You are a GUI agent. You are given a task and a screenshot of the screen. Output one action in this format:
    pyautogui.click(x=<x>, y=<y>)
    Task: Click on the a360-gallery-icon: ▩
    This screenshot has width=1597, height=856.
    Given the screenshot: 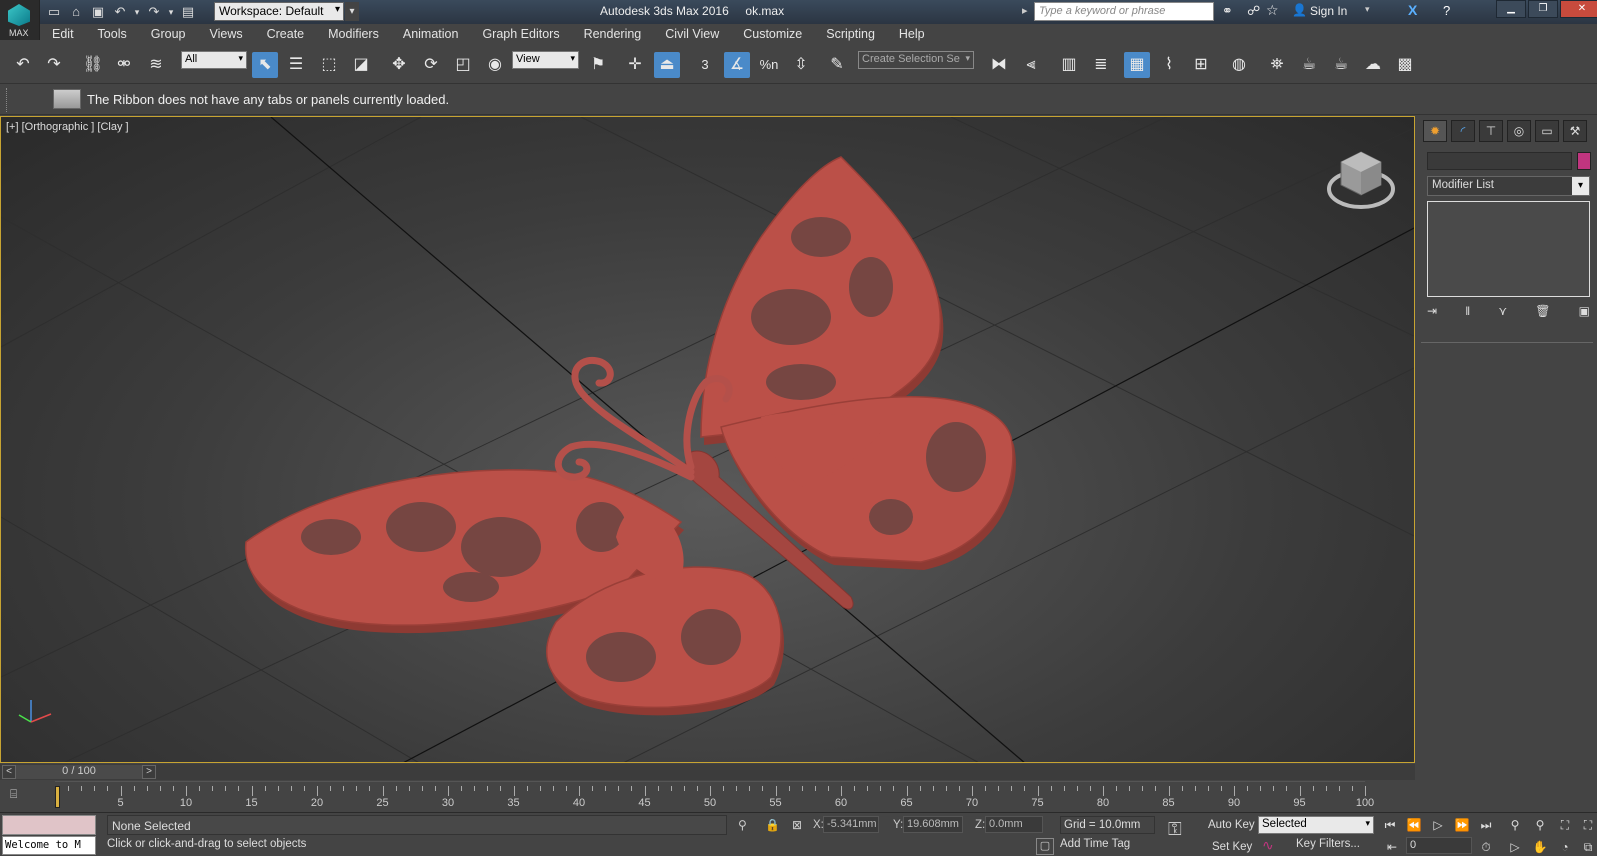 What is the action you would take?
    pyautogui.click(x=1405, y=65)
    